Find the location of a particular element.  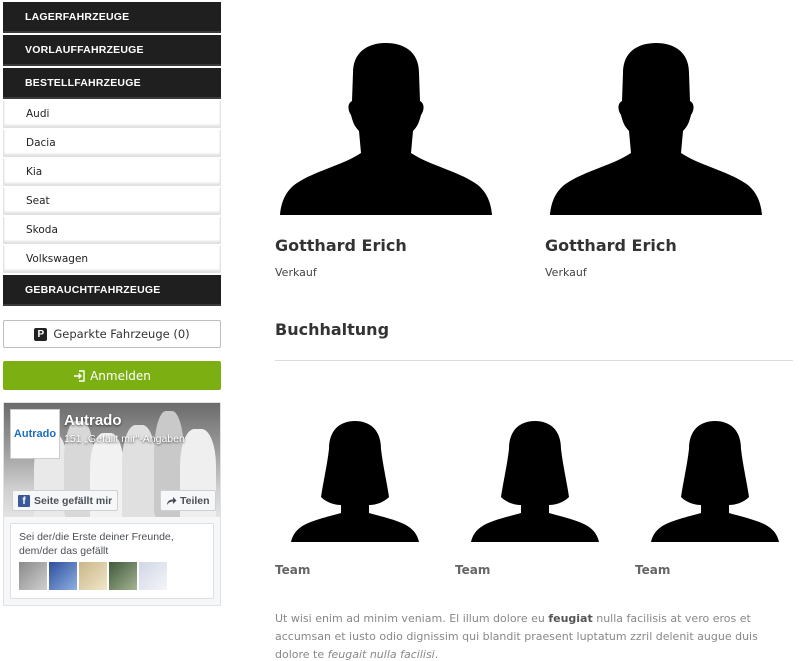

parked-label: Geparkte Fahrzeuge (0) is located at coordinates (121, 334).